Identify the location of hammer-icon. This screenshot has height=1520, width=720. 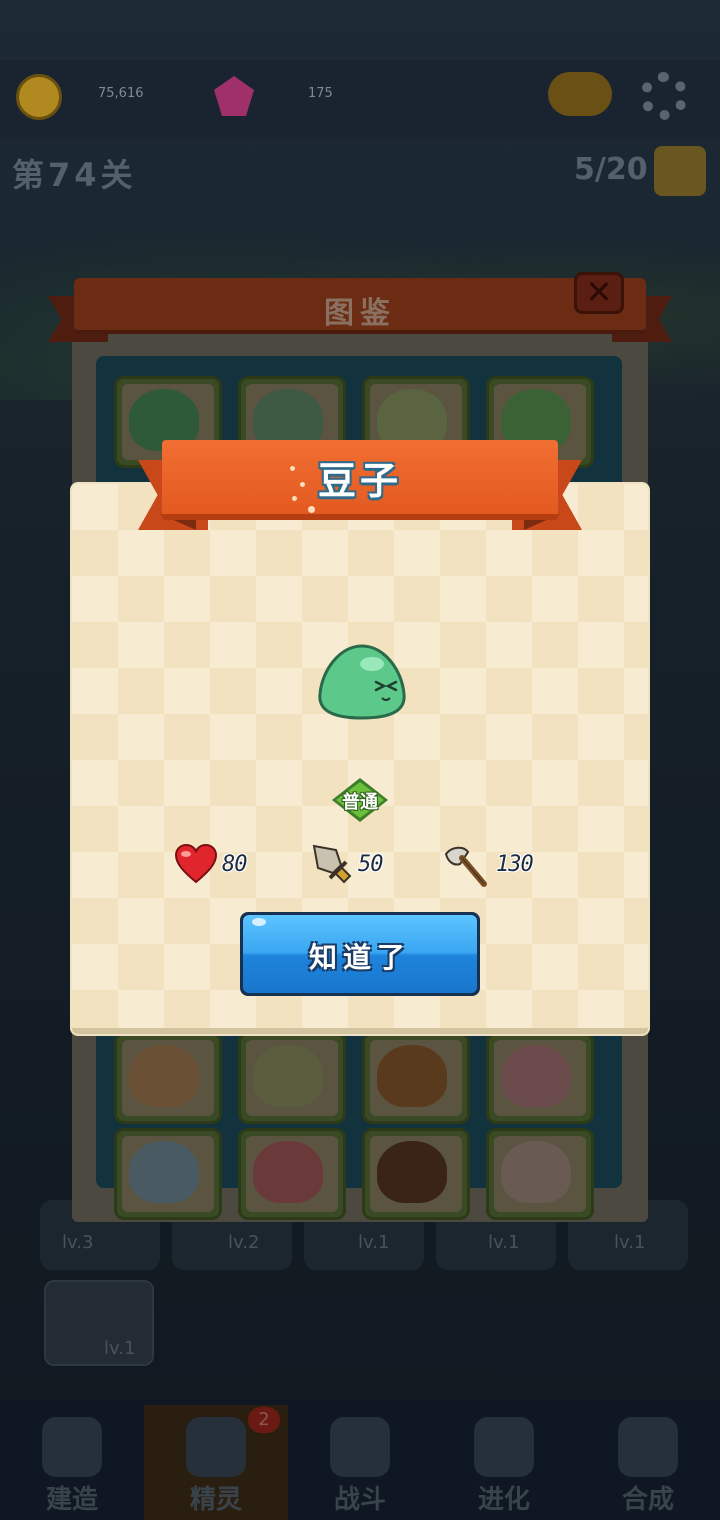
(72, 1447).